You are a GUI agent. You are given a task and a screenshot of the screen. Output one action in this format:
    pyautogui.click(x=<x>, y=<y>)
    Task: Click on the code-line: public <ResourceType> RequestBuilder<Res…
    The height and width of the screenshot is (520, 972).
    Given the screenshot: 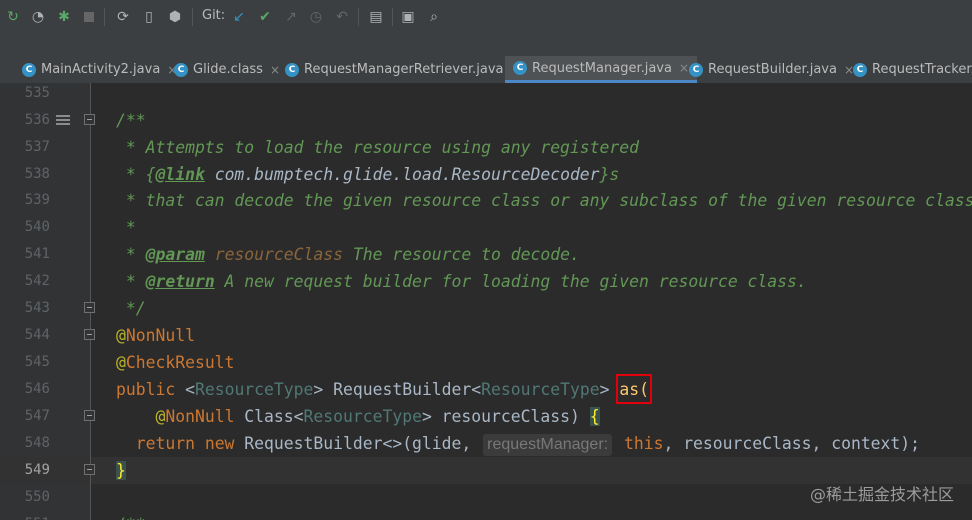 What is the action you would take?
    pyautogui.click(x=382, y=389)
    